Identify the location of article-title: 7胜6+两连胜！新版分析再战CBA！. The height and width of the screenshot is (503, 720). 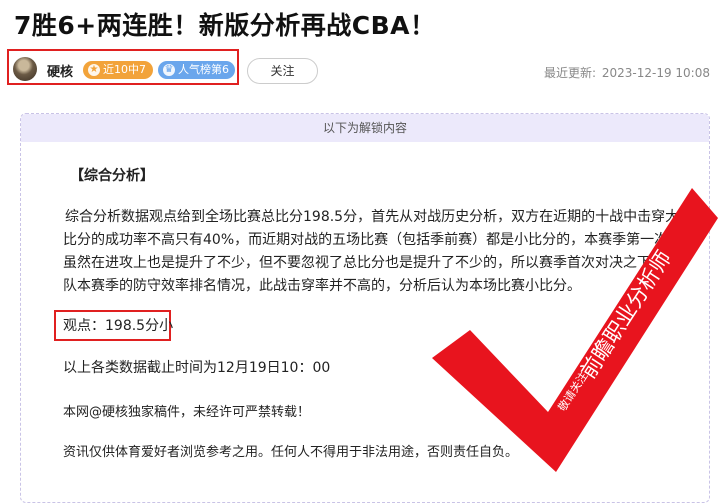
(225, 25).